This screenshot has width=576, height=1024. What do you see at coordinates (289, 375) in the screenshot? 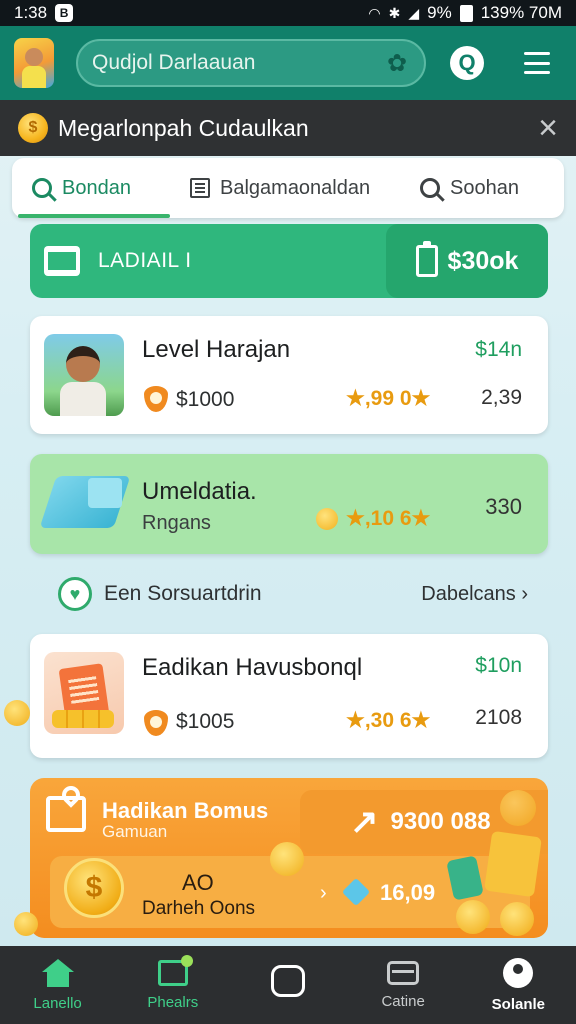
I see `list-item: Level Harajan $14n $1000 ★,99 0★ 2,39` at bounding box center [289, 375].